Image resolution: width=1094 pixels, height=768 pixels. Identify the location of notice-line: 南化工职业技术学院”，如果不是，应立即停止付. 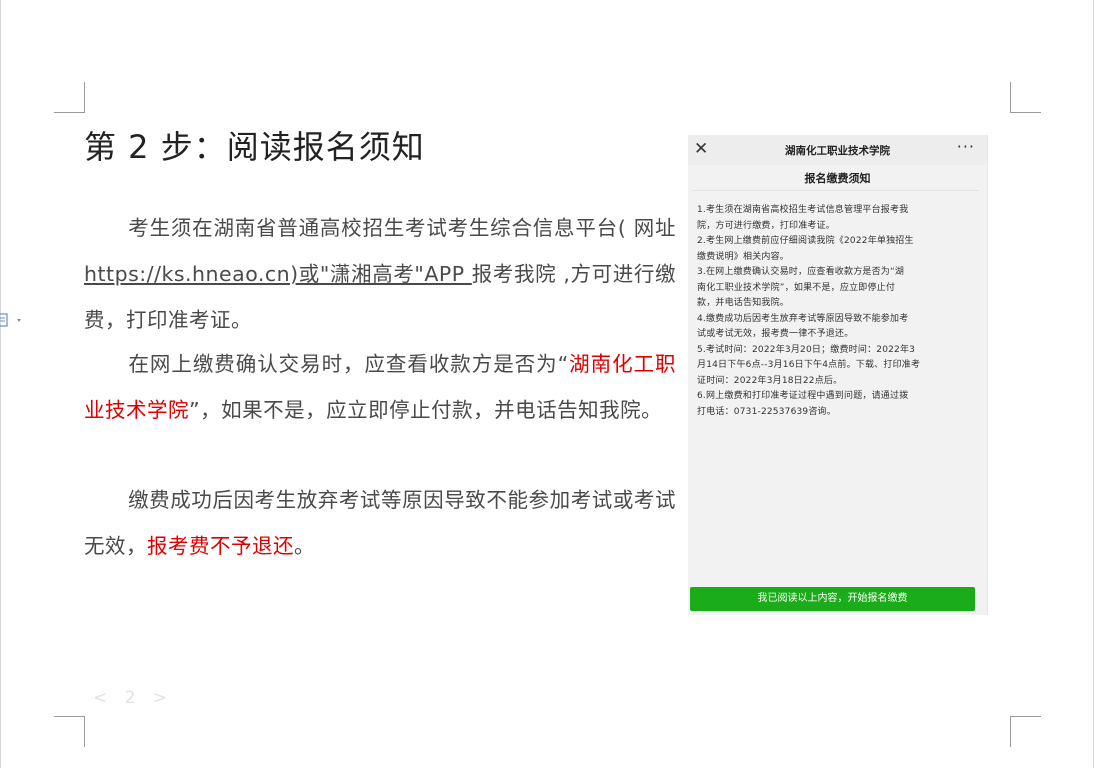
(796, 287).